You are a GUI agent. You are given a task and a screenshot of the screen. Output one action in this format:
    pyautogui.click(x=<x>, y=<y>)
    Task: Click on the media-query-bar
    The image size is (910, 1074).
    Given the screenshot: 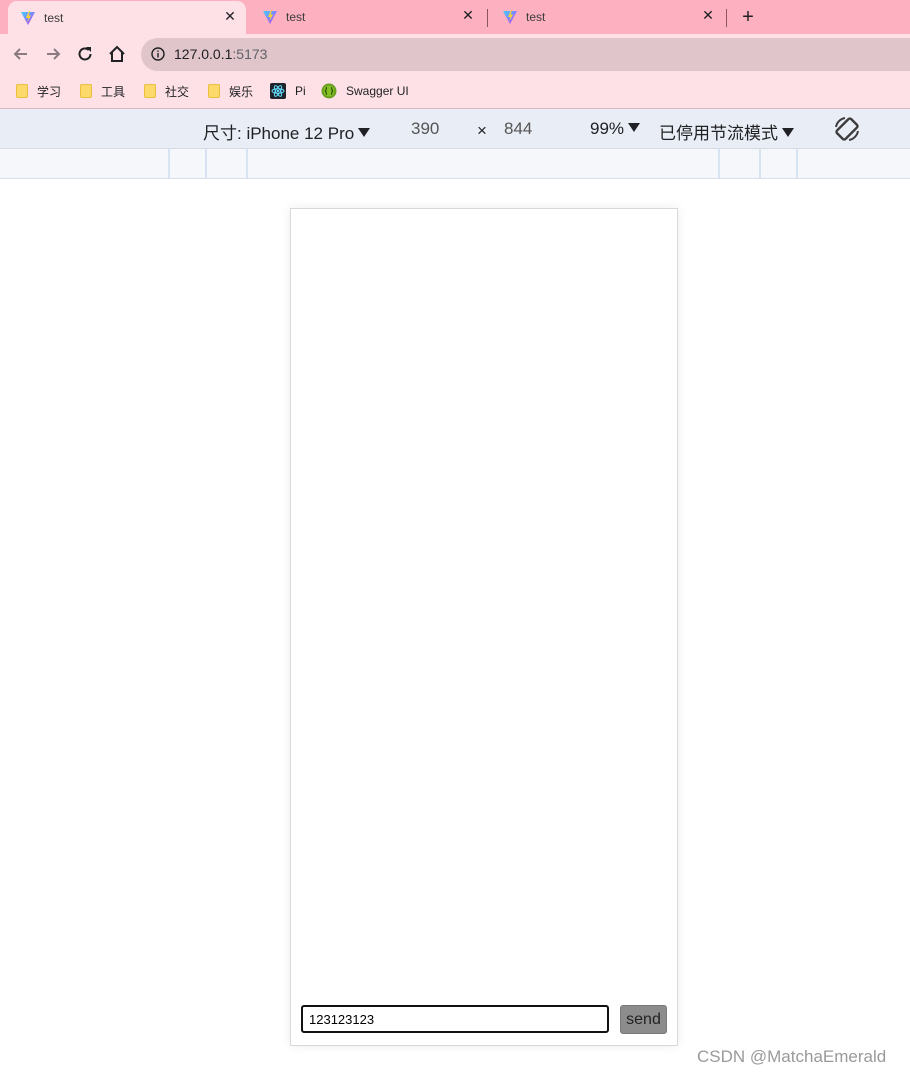 What is the action you would take?
    pyautogui.click(x=455, y=164)
    